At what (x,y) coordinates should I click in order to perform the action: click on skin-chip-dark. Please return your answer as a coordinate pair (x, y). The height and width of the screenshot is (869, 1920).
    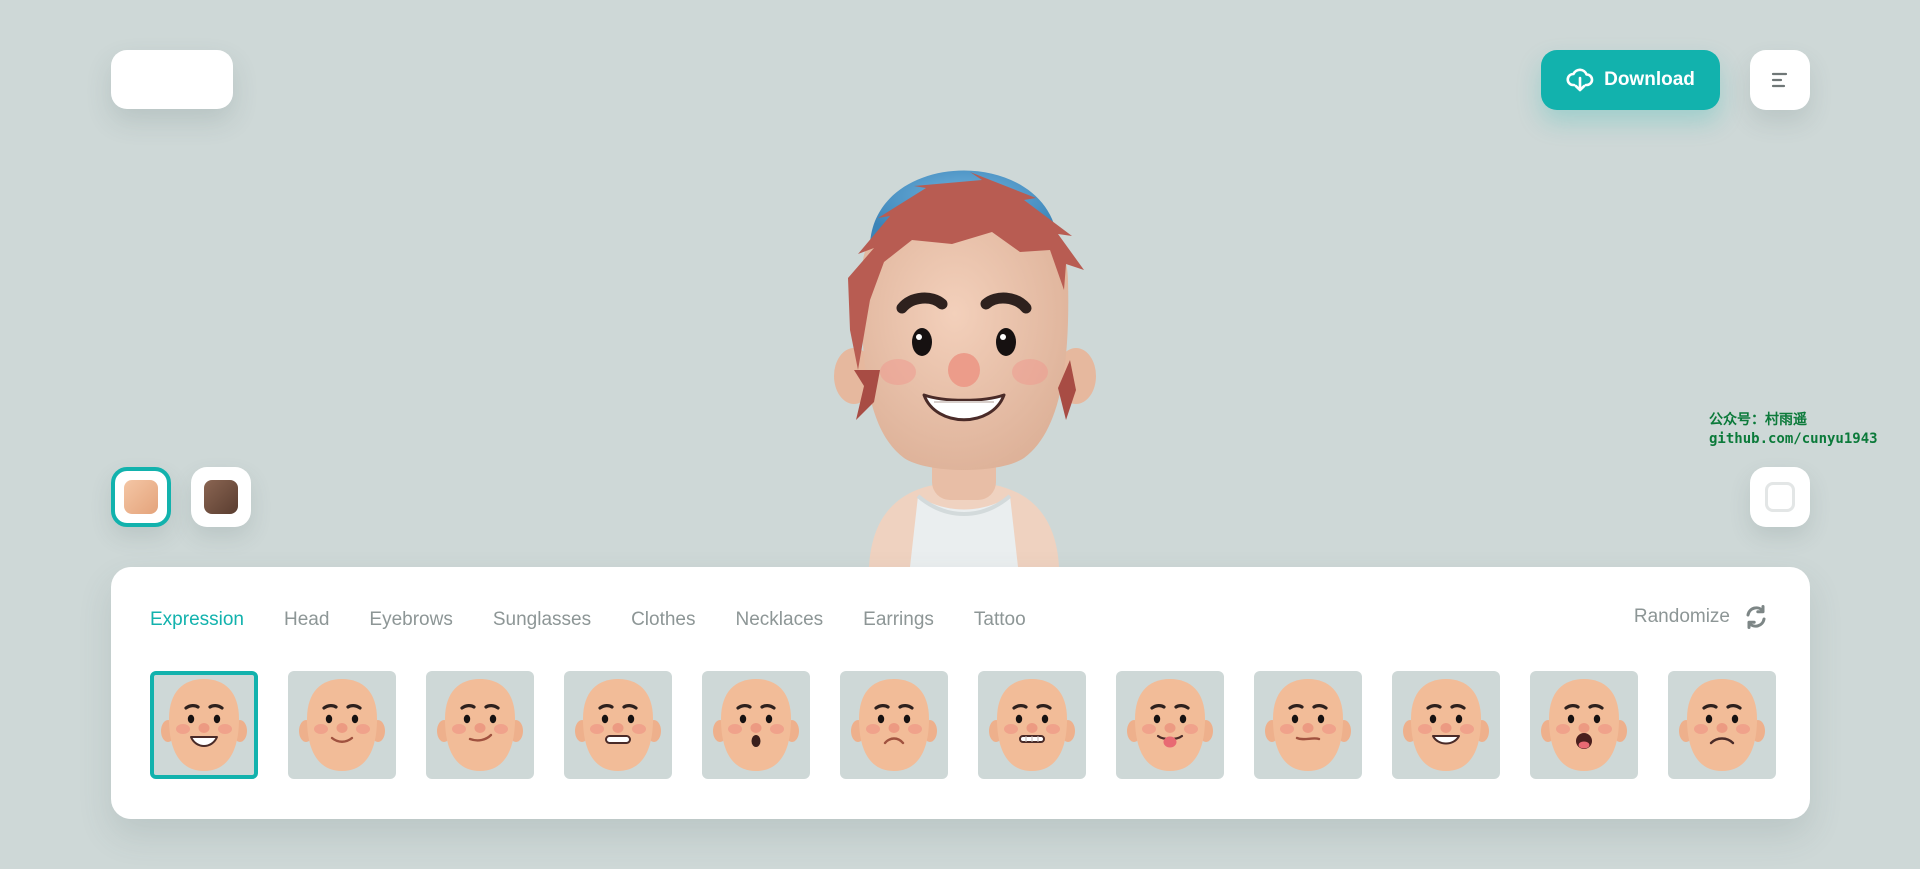
    Looking at the image, I should click on (221, 497).